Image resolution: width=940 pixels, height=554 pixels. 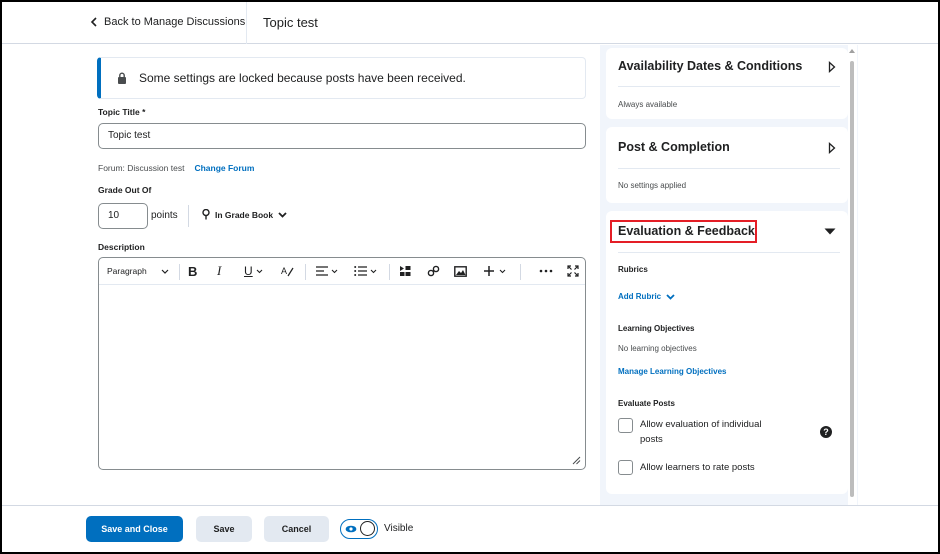 I want to click on italic-icon: I, so click(x=219, y=270).